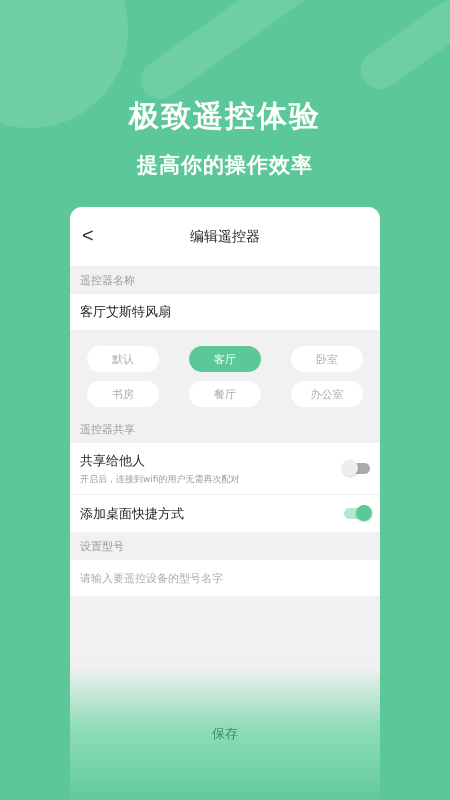 This screenshot has width=450, height=800. What do you see at coordinates (132, 514) in the screenshot?
I see `setting-title: 添加桌面快捷方式` at bounding box center [132, 514].